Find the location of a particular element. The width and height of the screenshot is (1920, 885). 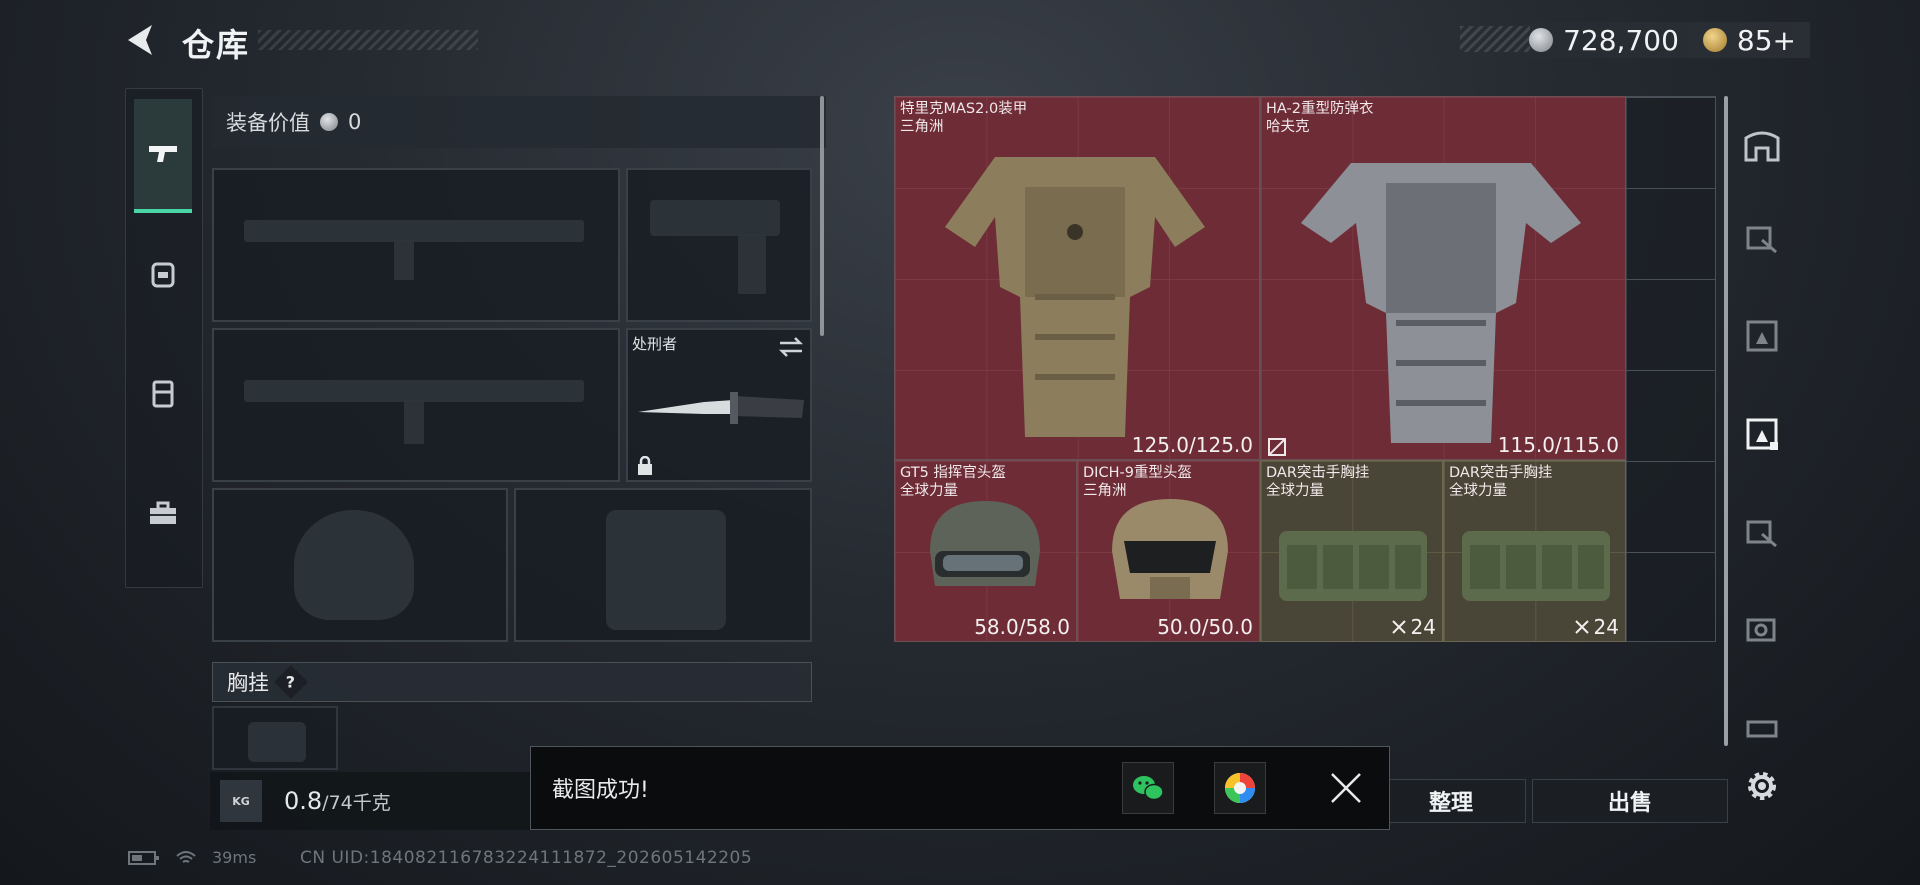

lock-icon is located at coordinates (645, 465).